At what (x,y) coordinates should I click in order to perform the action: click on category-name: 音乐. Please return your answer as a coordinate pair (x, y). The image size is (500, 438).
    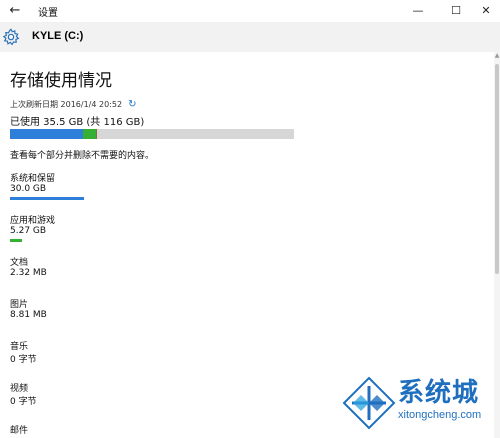
    Looking at the image, I should click on (19, 347).